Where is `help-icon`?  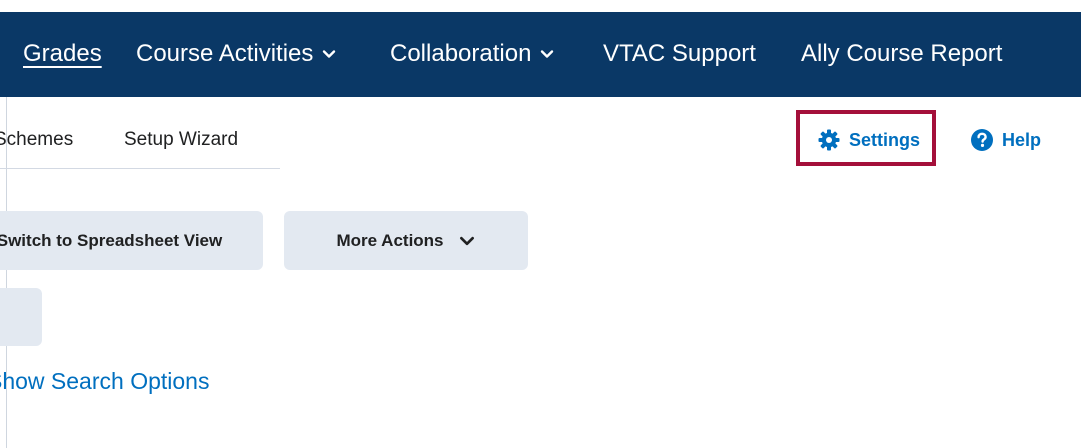
help-icon is located at coordinates (982, 140).